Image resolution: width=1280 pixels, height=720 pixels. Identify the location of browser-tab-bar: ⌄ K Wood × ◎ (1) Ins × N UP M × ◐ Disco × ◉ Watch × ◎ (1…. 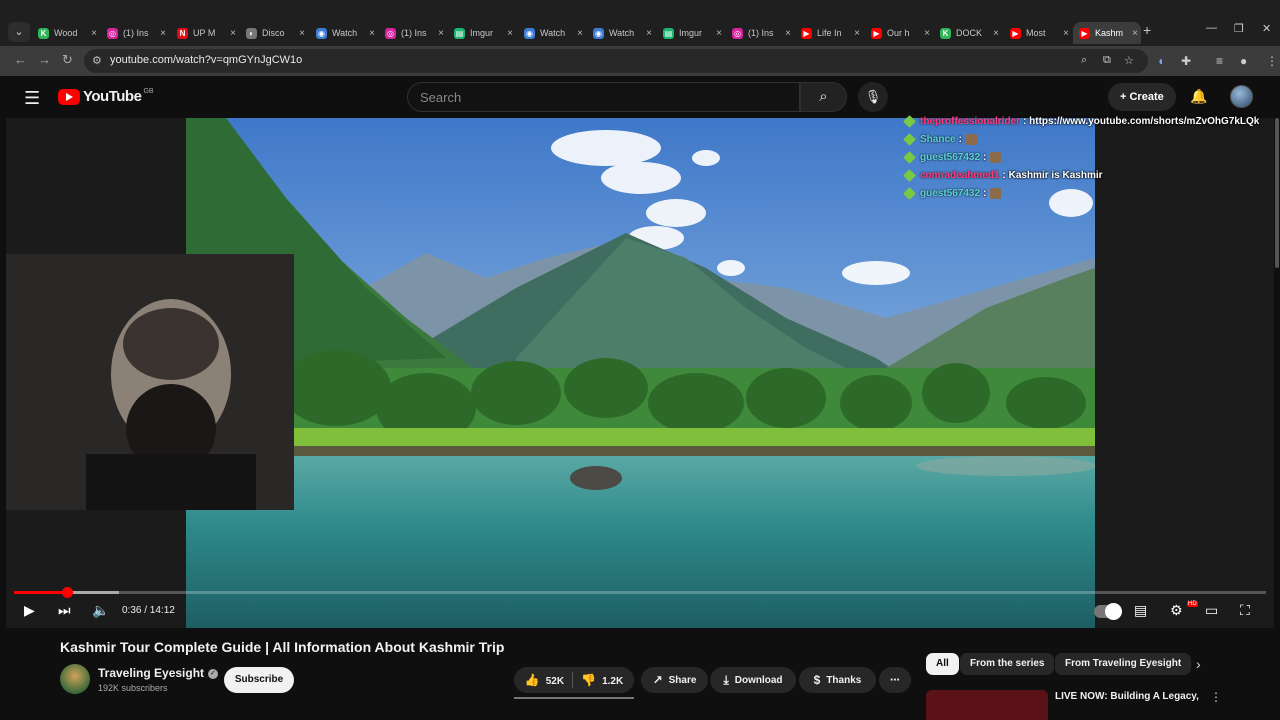
(640, 23).